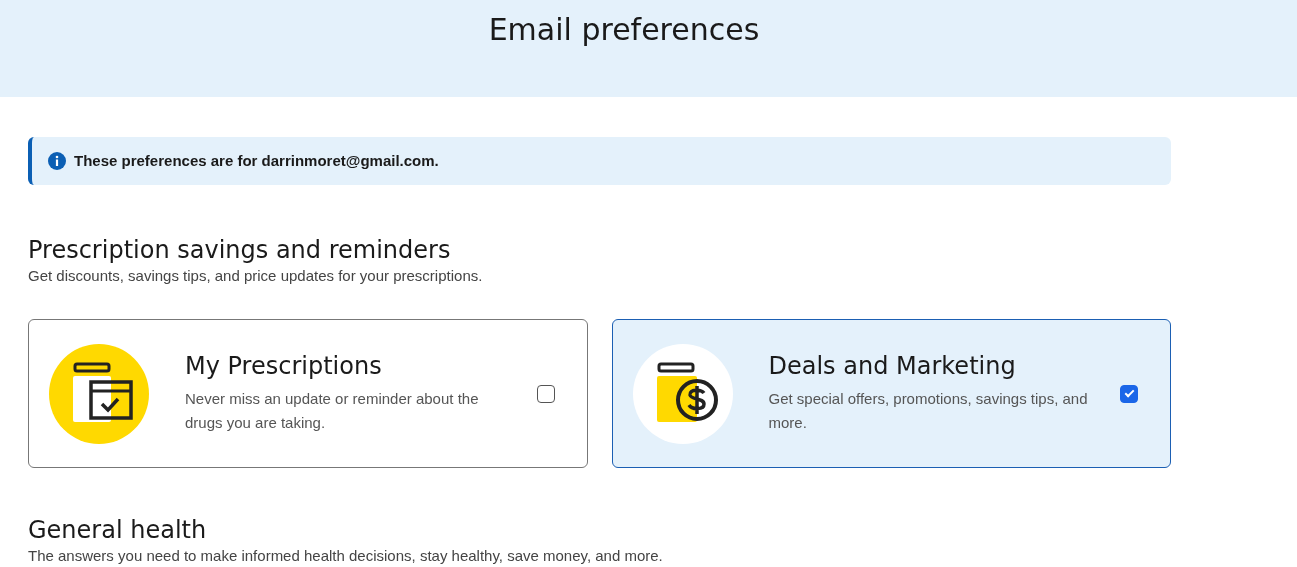 The width and height of the screenshot is (1297, 567). What do you see at coordinates (256, 160) in the screenshot?
I see `notice-text: These preferences are for darrinmoret@gmail.com.` at bounding box center [256, 160].